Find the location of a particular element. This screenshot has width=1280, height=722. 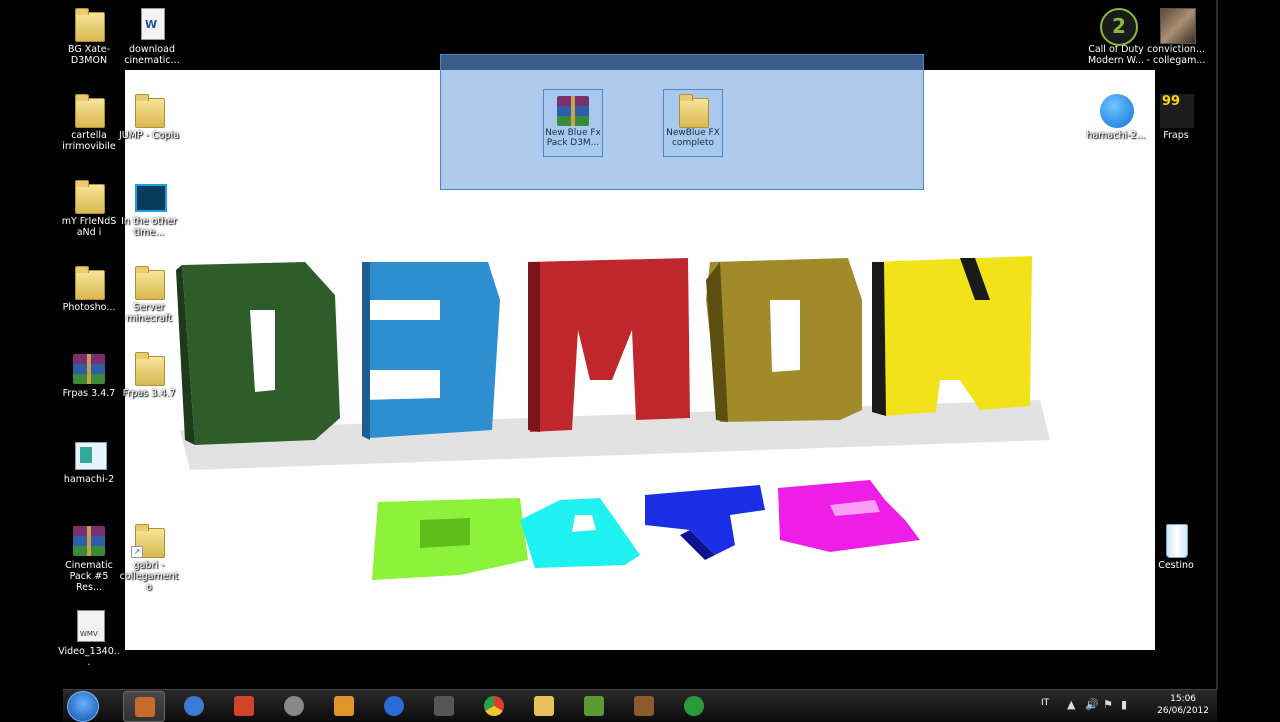

desktop-icon: cartella irrimovibile is located at coordinates (89, 122).